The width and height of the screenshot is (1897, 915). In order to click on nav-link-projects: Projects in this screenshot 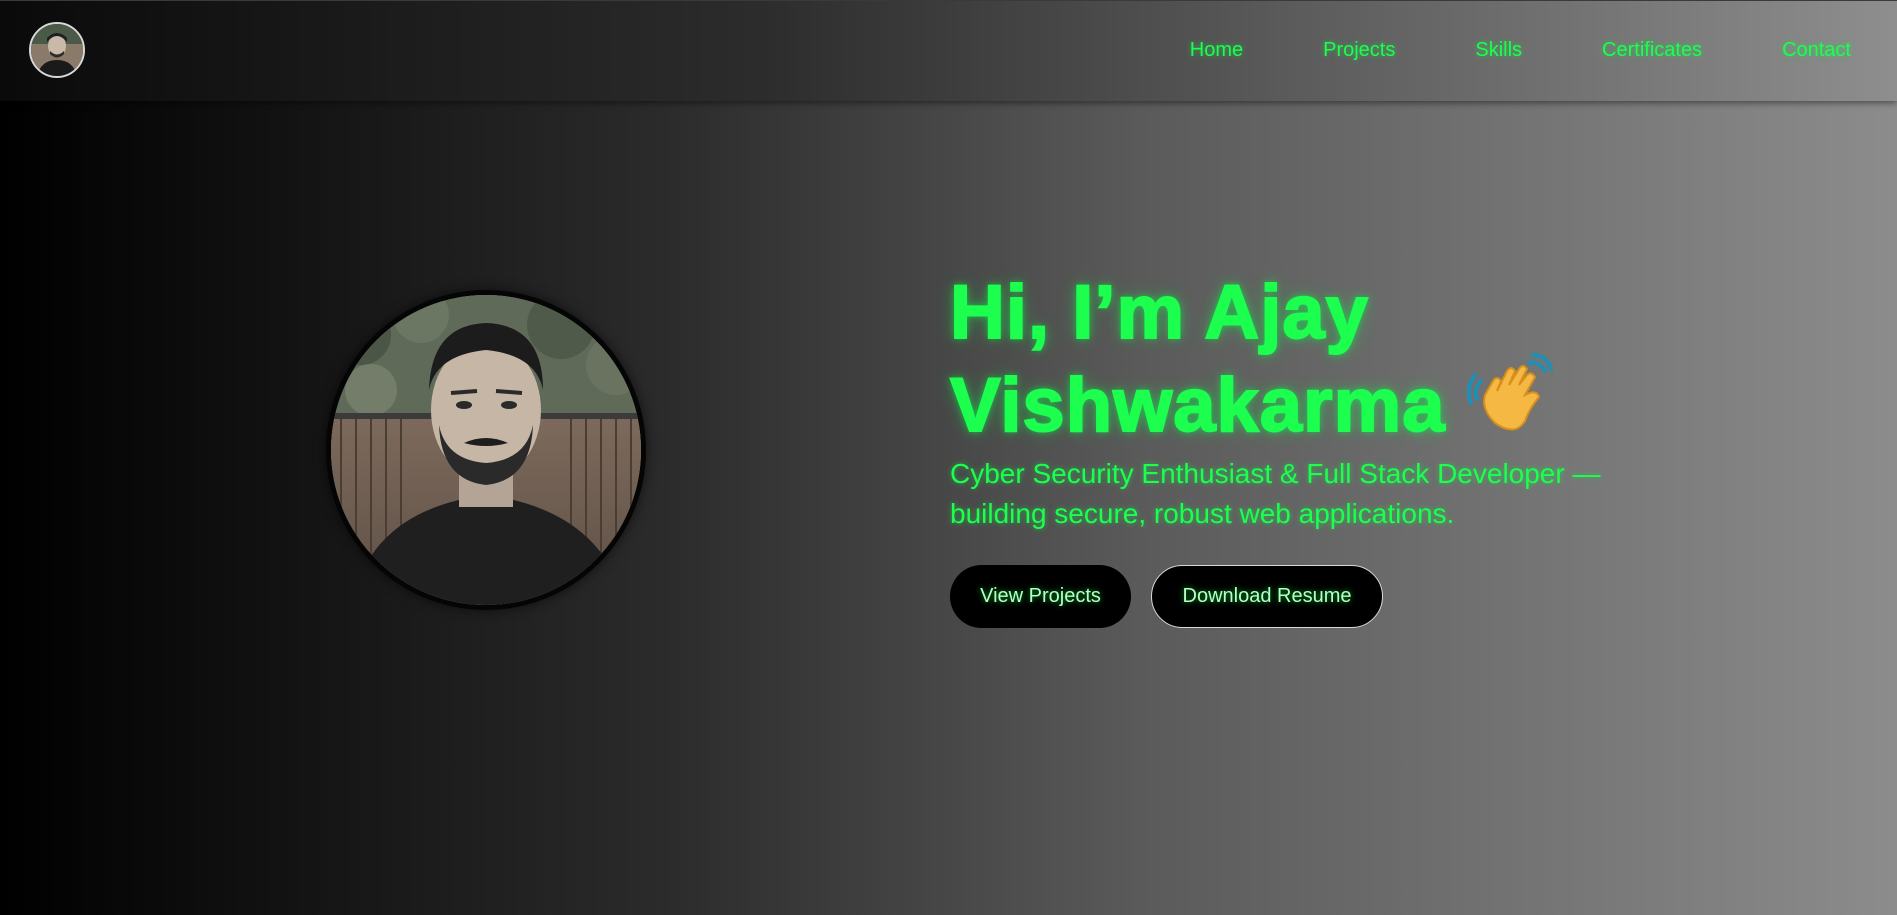, I will do `click(1359, 50)`.